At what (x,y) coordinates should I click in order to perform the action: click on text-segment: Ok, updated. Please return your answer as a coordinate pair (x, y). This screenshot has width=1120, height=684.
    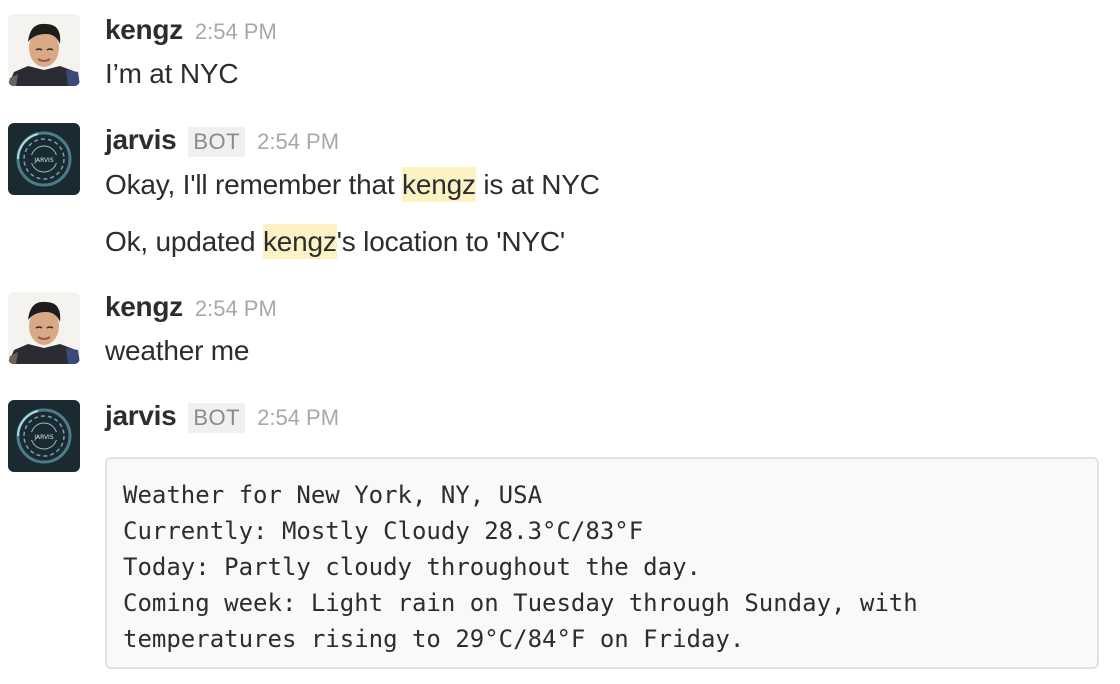
    Looking at the image, I should click on (184, 241).